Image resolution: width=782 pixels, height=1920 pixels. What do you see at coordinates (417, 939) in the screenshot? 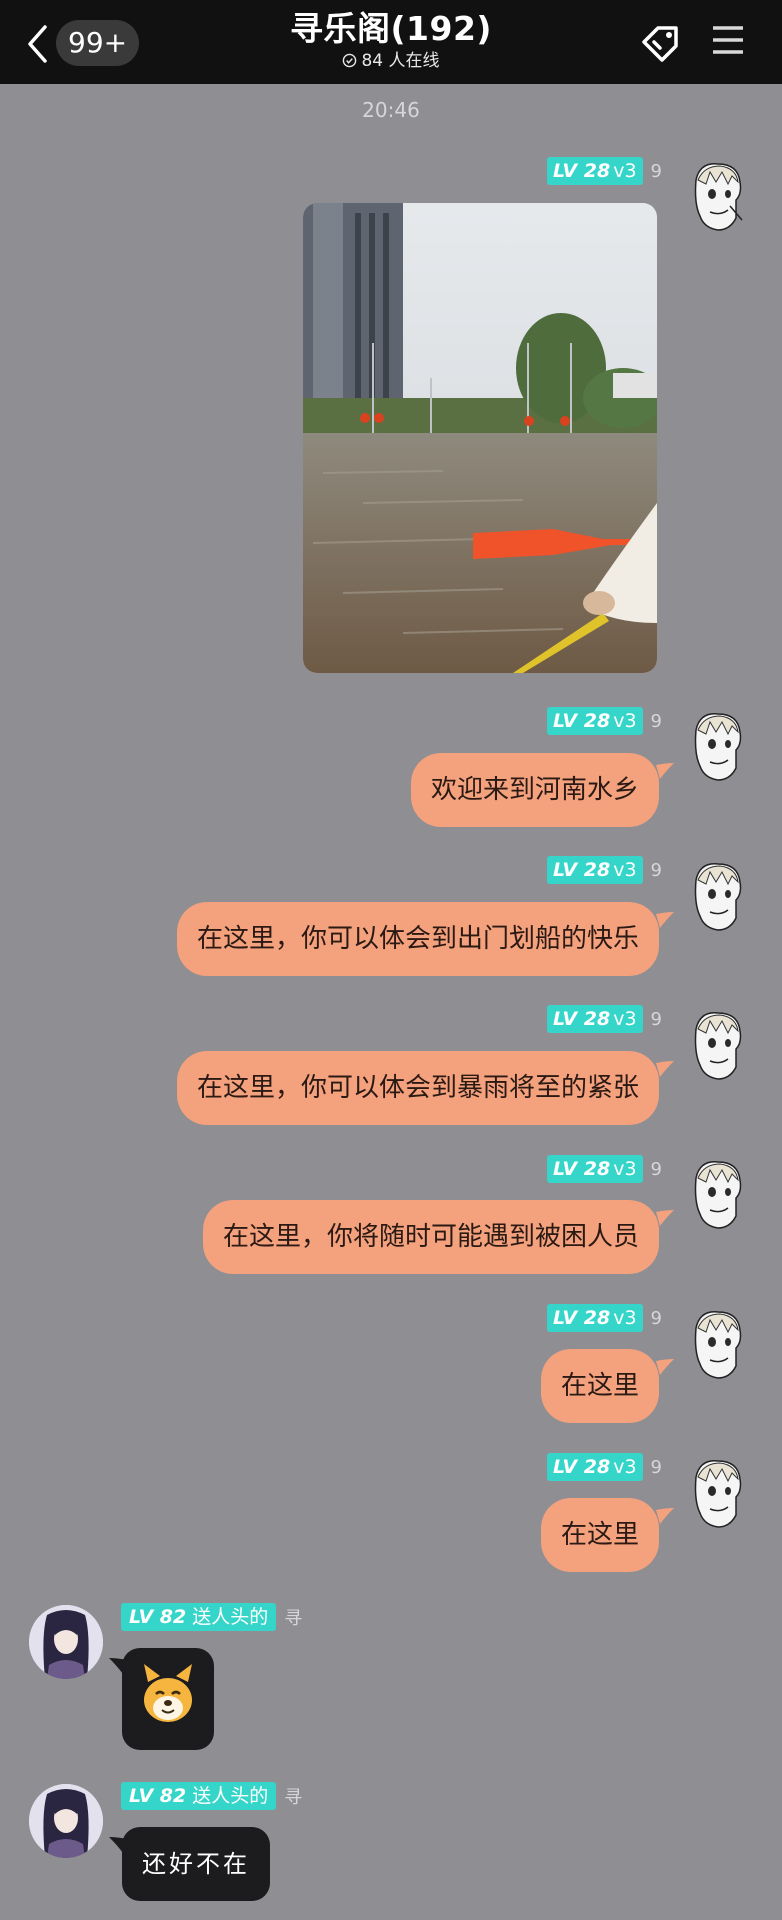
I see `message-bubble: 在这里，你可以体会到出门划船的快乐` at bounding box center [417, 939].